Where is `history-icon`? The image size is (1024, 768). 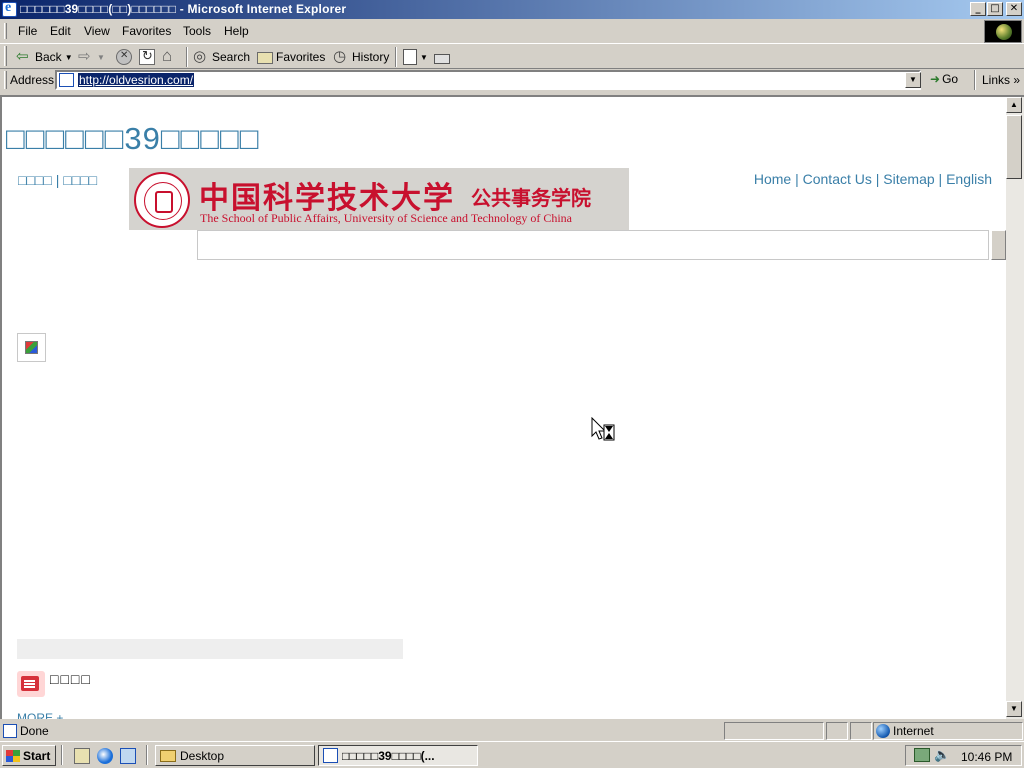
history-icon is located at coordinates (341, 56).